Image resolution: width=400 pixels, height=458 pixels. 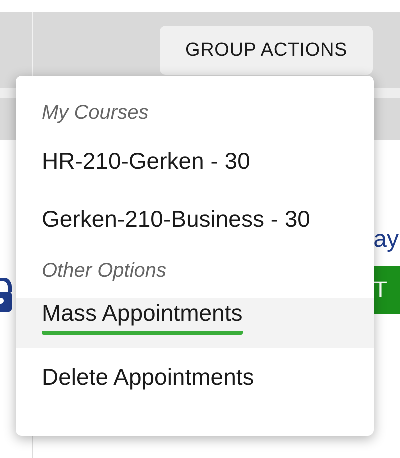 I want to click on menu-item: Gerken-210-Business - 30, so click(x=195, y=219).